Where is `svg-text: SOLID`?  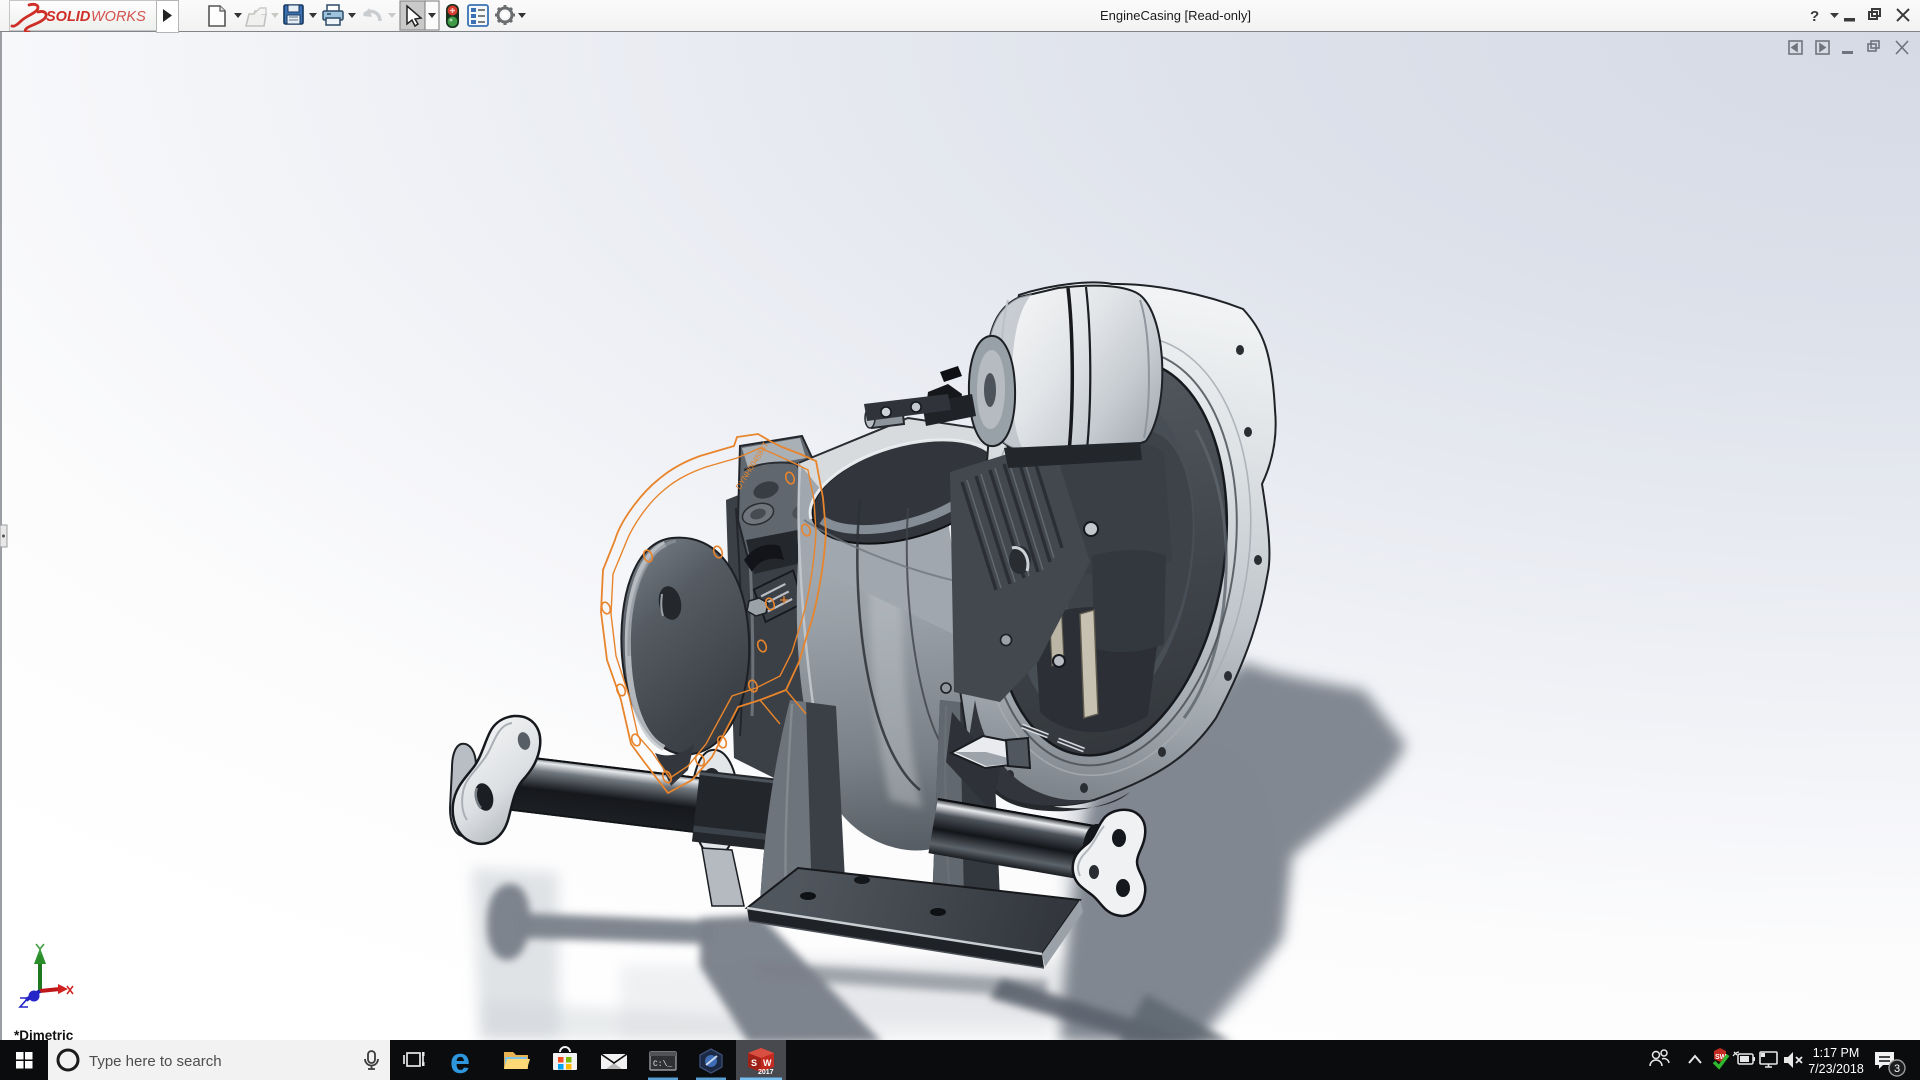 svg-text: SOLID is located at coordinates (68, 17).